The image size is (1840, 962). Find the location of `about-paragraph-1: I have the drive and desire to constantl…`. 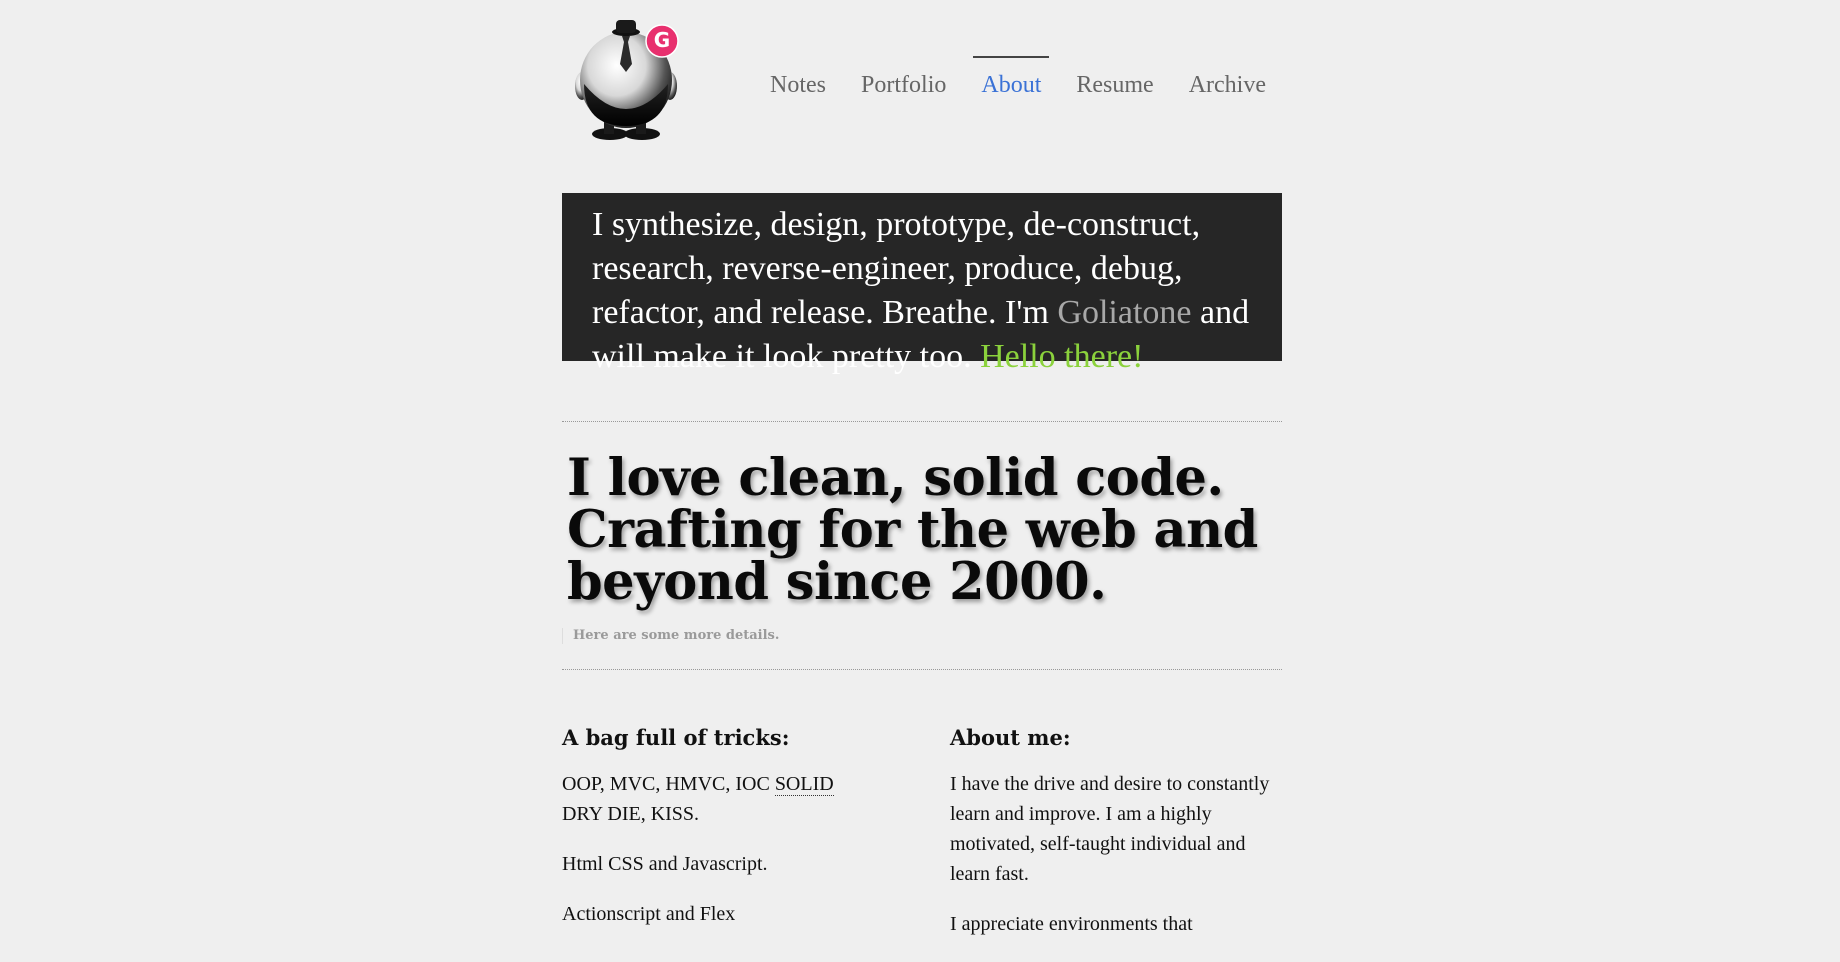

about-paragraph-1: I have the drive and desire to constantl… is located at coordinates (1110, 829).